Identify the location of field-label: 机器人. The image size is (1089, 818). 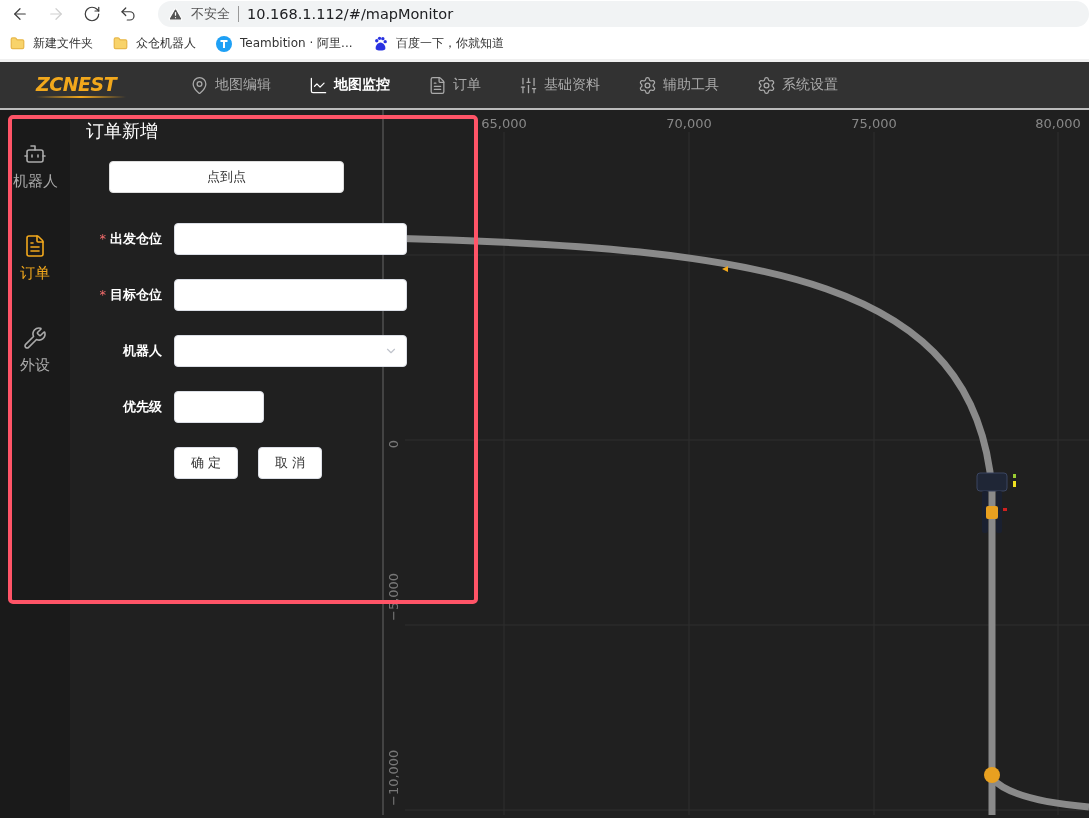
(141, 351).